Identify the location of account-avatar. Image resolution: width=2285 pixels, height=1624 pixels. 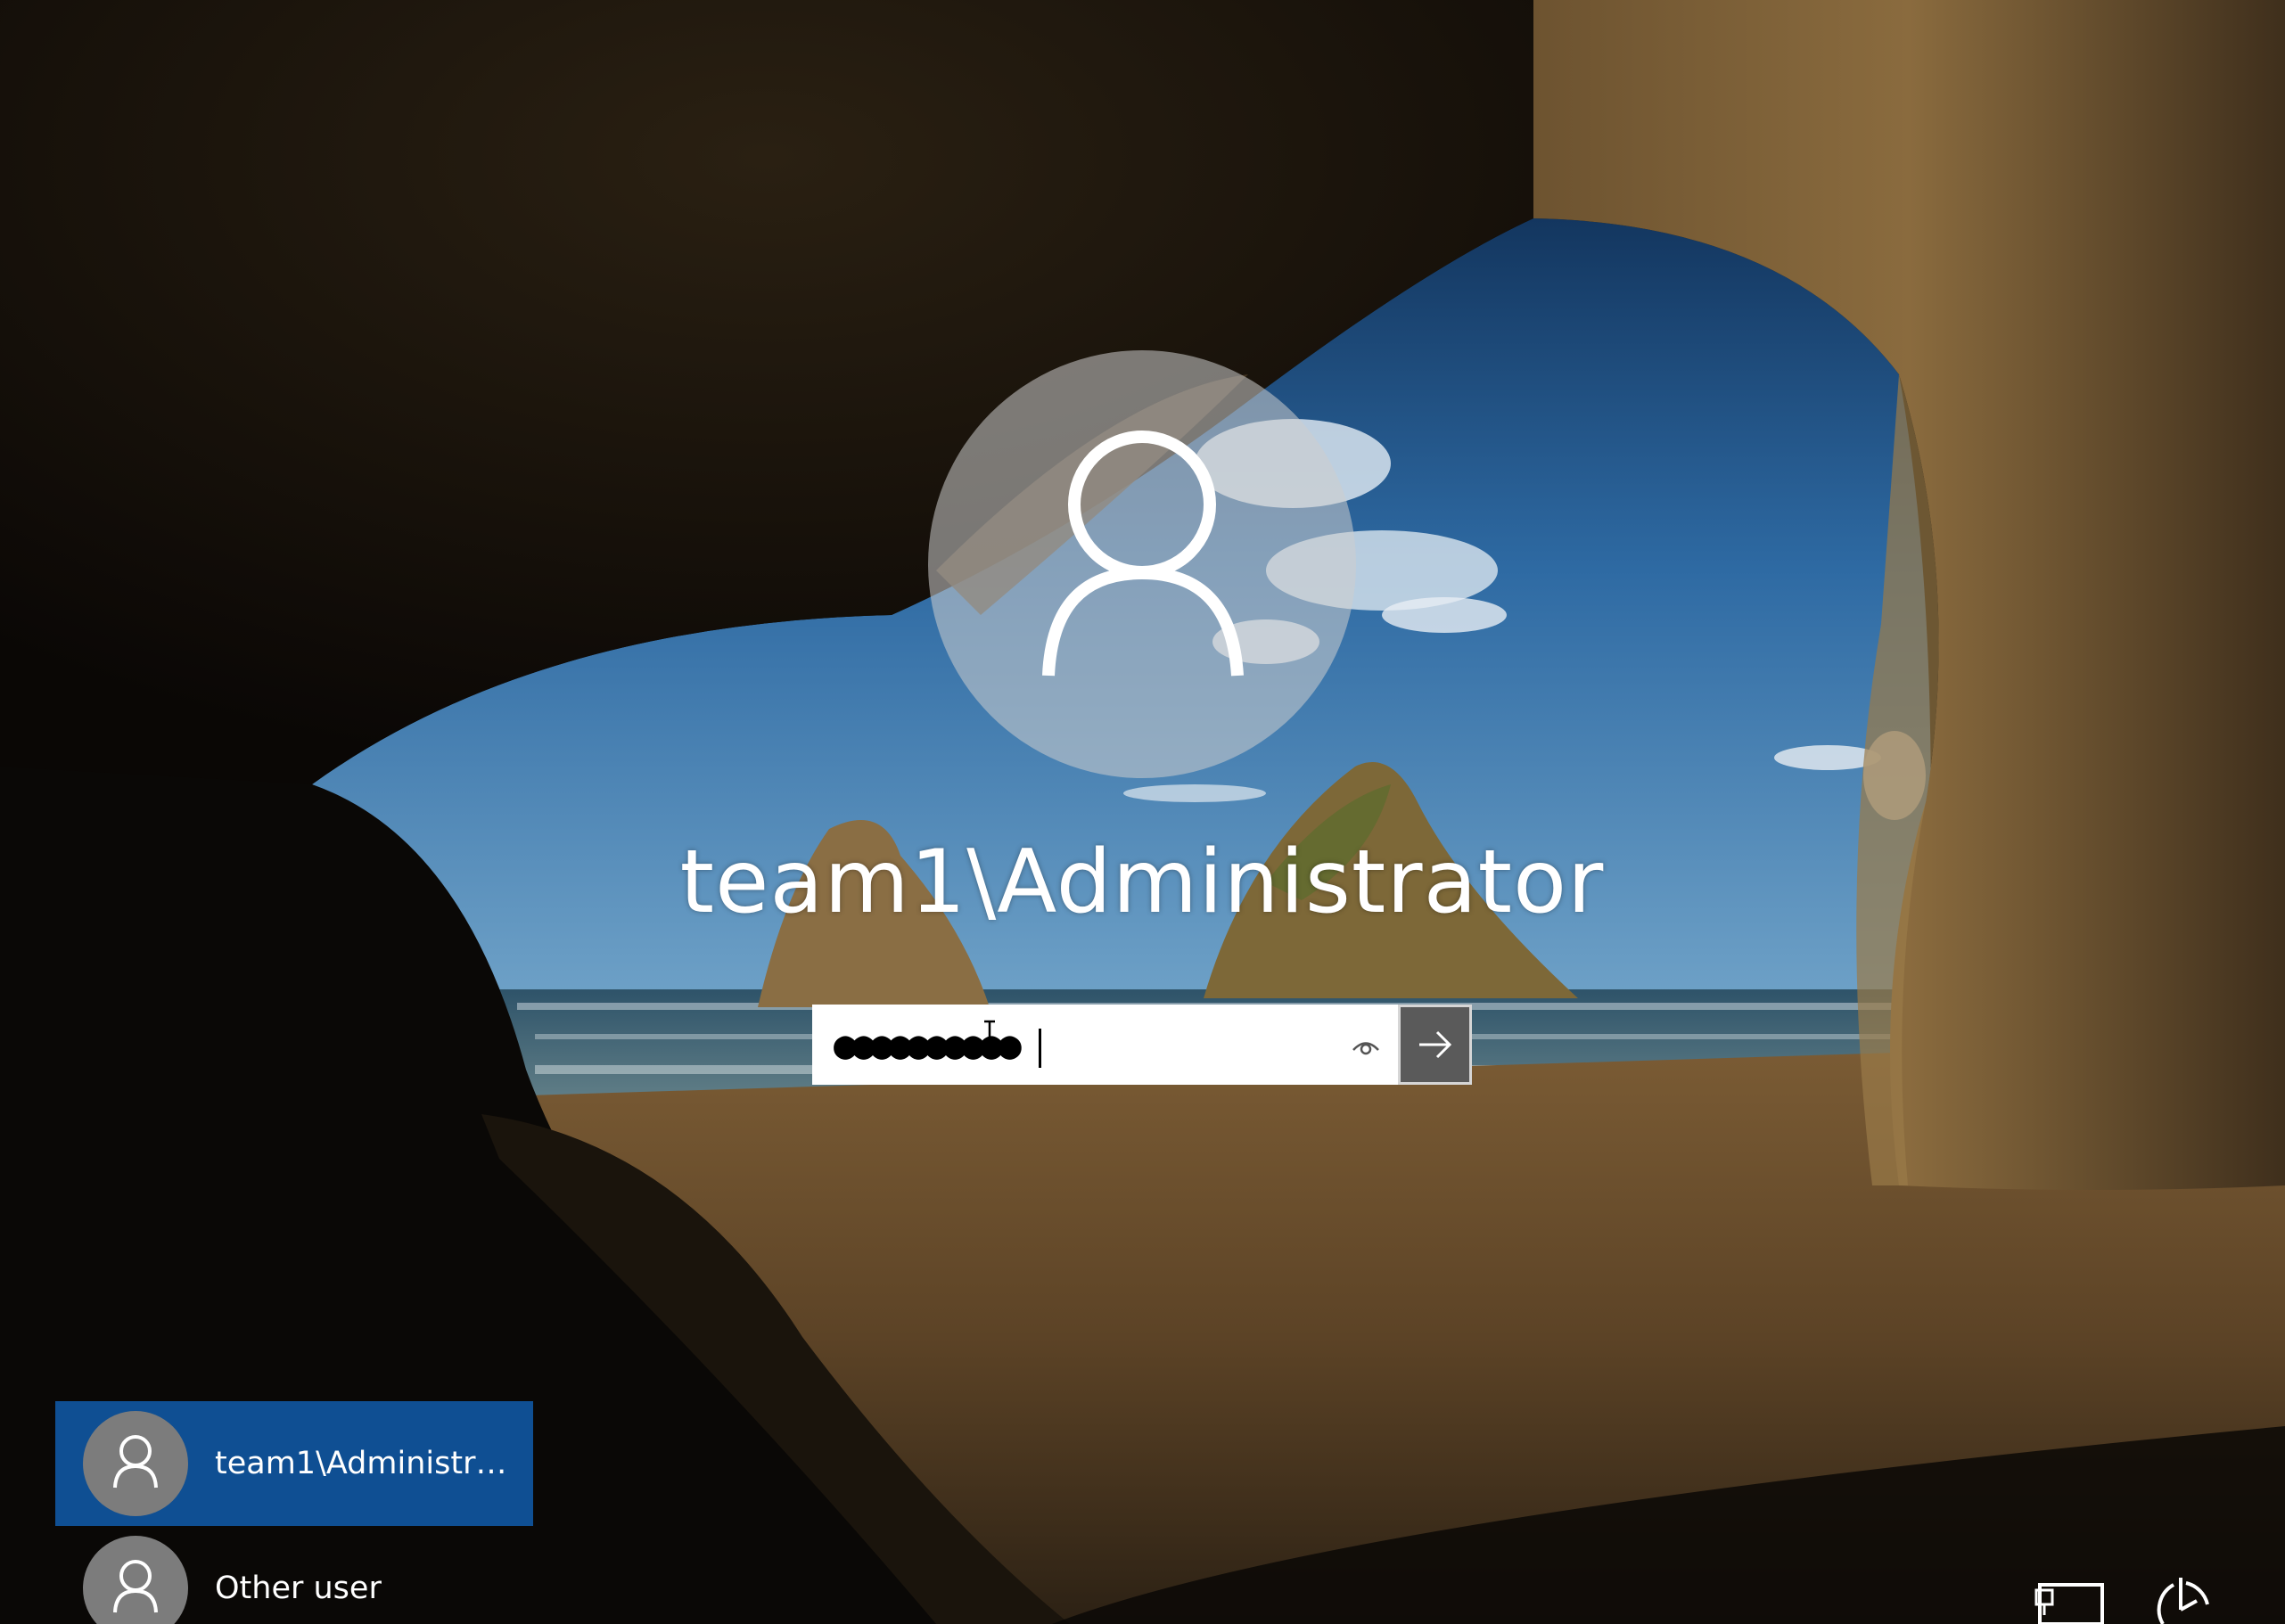
(1142, 564).